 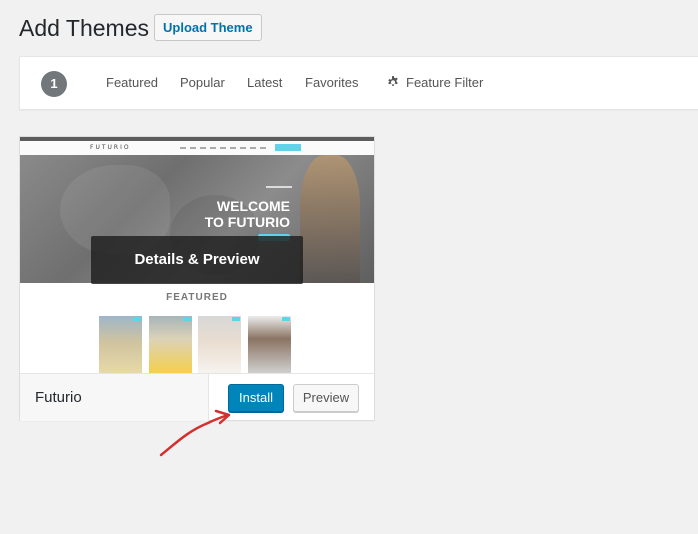 I want to click on page-title: Add Themes, so click(x=84, y=28).